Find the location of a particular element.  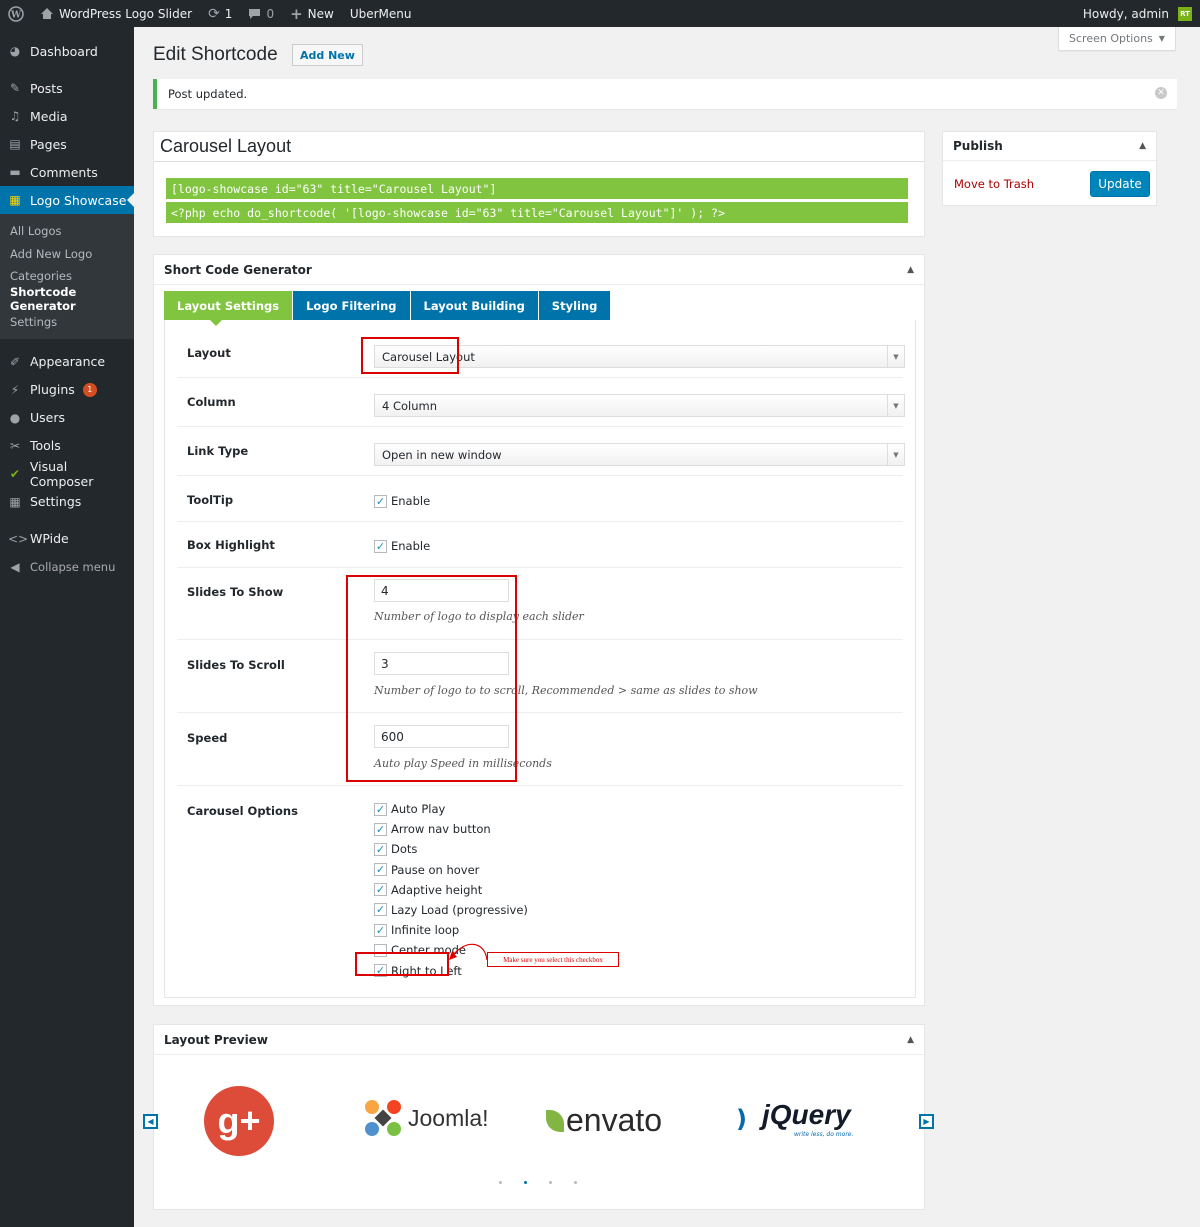

envato-text: envato is located at coordinates (614, 1120).